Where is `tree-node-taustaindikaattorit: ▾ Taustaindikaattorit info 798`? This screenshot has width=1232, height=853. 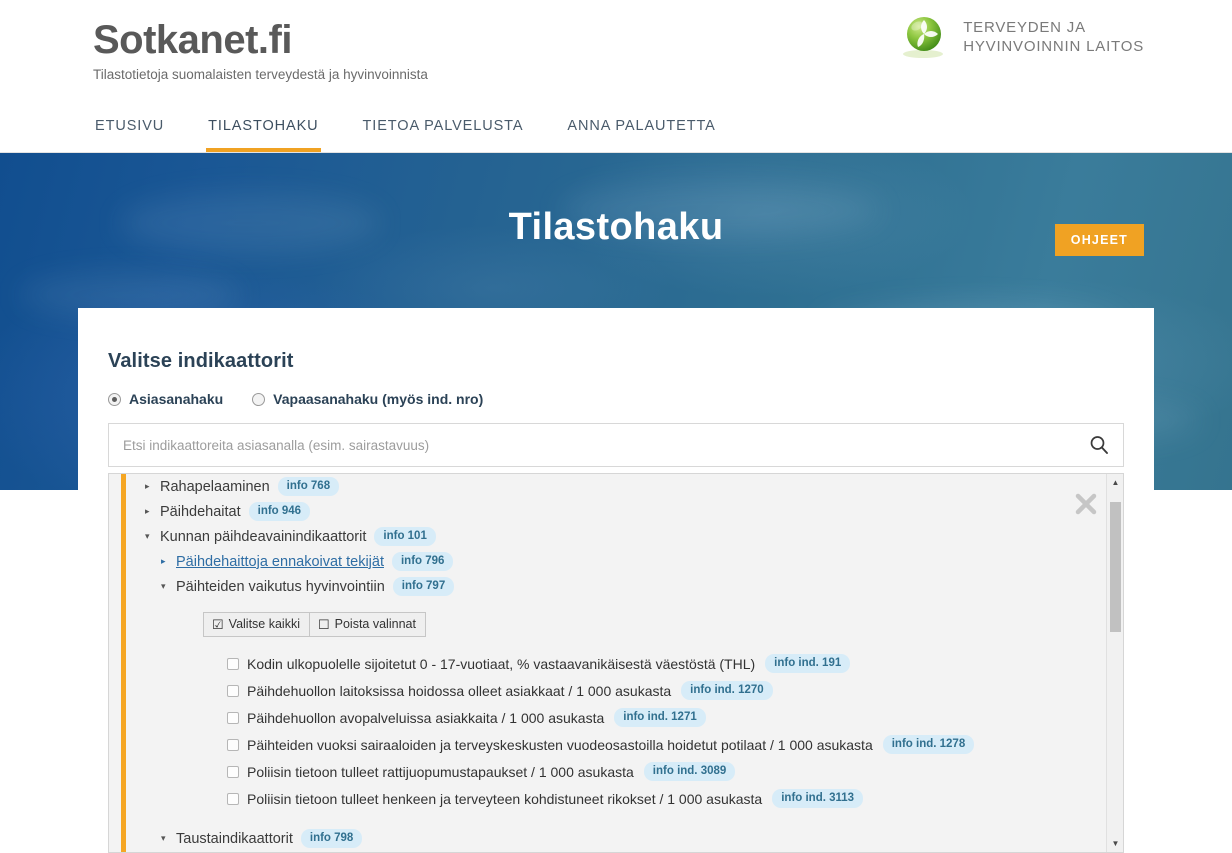 tree-node-taustaindikaattorit: ▾ Taustaindikaattorit info 798 is located at coordinates (625, 838).